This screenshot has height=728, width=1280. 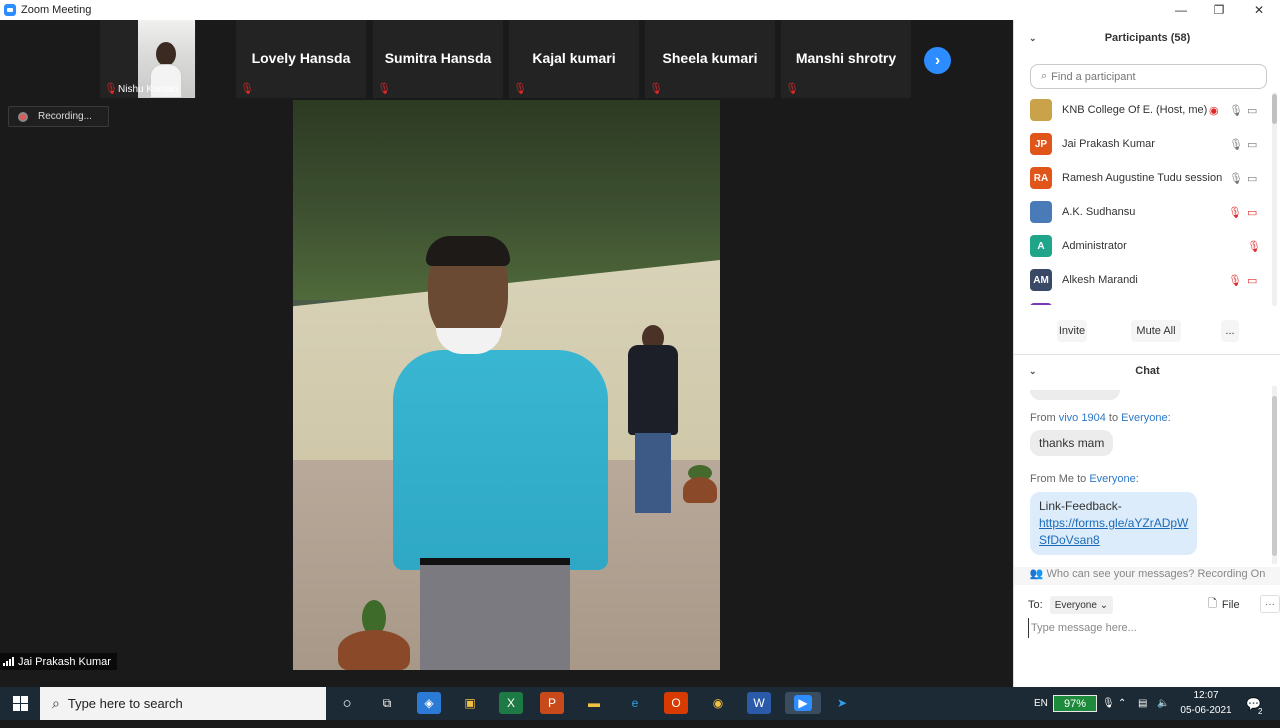 What do you see at coordinates (1114, 479) in the screenshot?
I see `recipient-name: Everyone:` at bounding box center [1114, 479].